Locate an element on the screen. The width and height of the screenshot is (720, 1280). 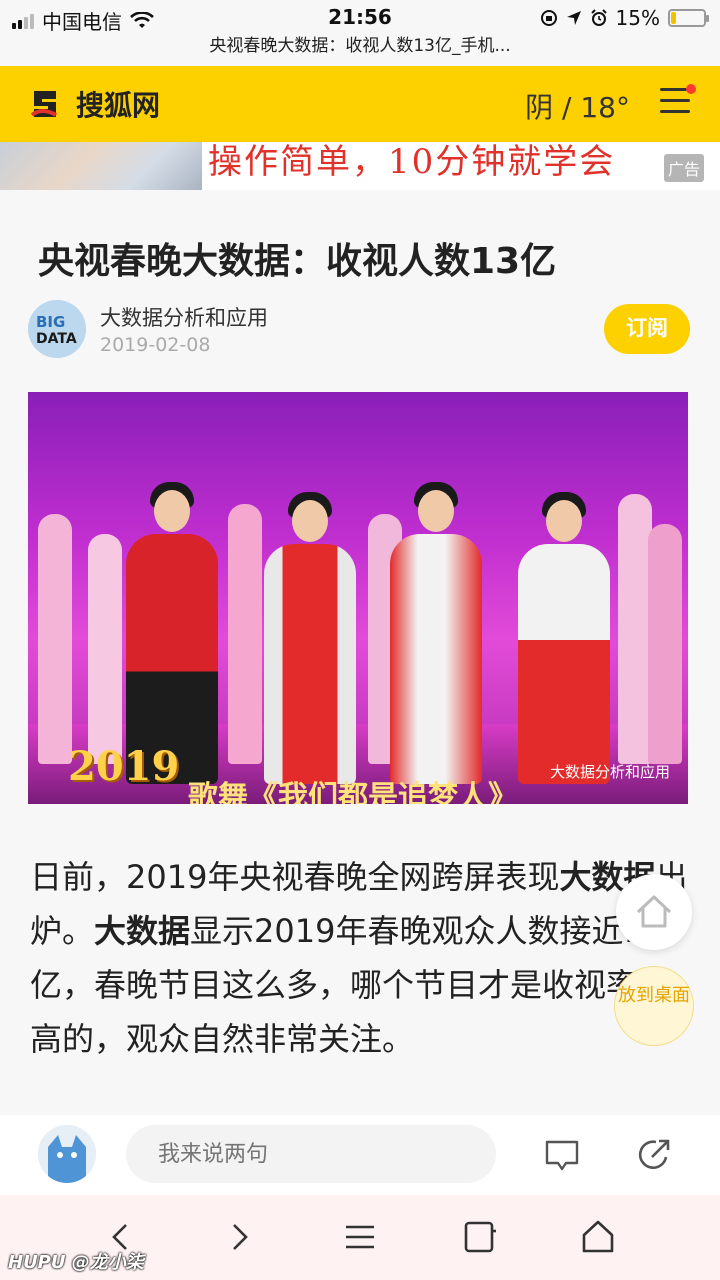
ad-tag: 广告 is located at coordinates (683, 168).